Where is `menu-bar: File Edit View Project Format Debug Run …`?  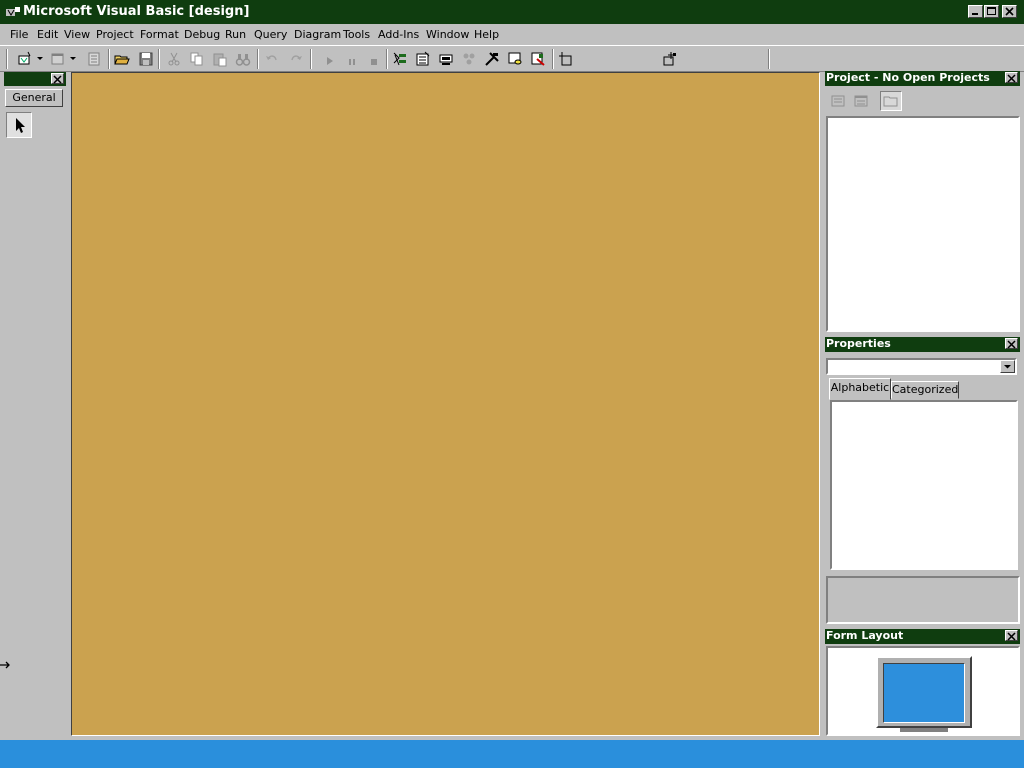
menu-bar: File Edit View Project Format Debug Run … is located at coordinates (512, 34).